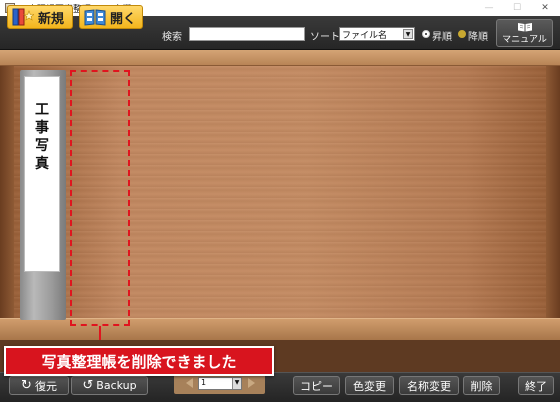 This screenshot has height=402, width=560. I want to click on new-button-label: 新規, so click(51, 19).